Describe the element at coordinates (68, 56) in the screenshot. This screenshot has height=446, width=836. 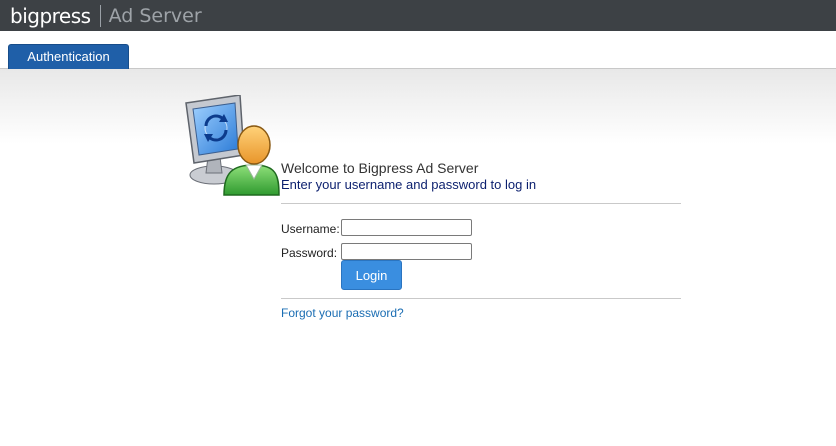
I see `tab-authentication: Authentication` at that location.